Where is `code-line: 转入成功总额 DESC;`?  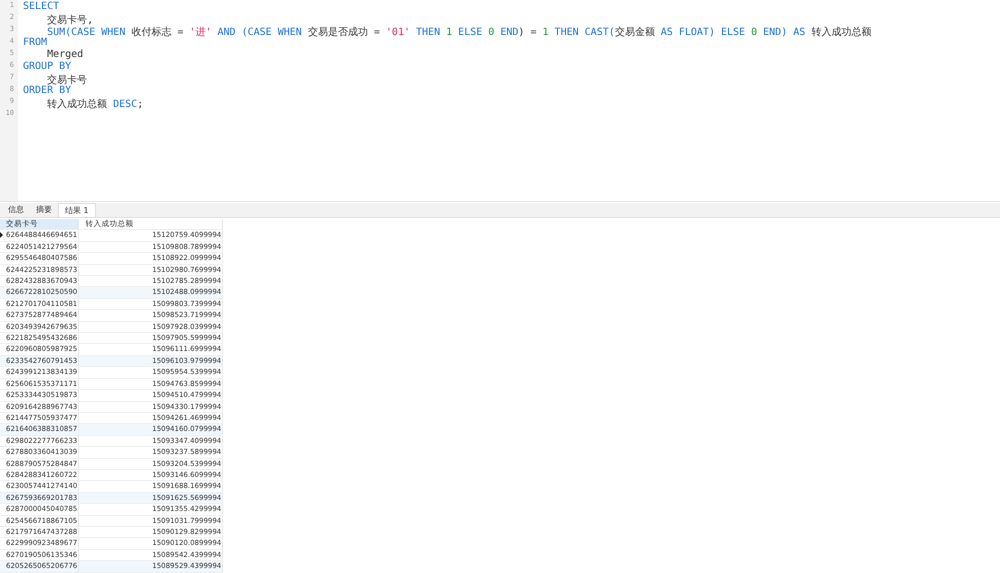 code-line: 转入成功总额 DESC; is located at coordinates (95, 103).